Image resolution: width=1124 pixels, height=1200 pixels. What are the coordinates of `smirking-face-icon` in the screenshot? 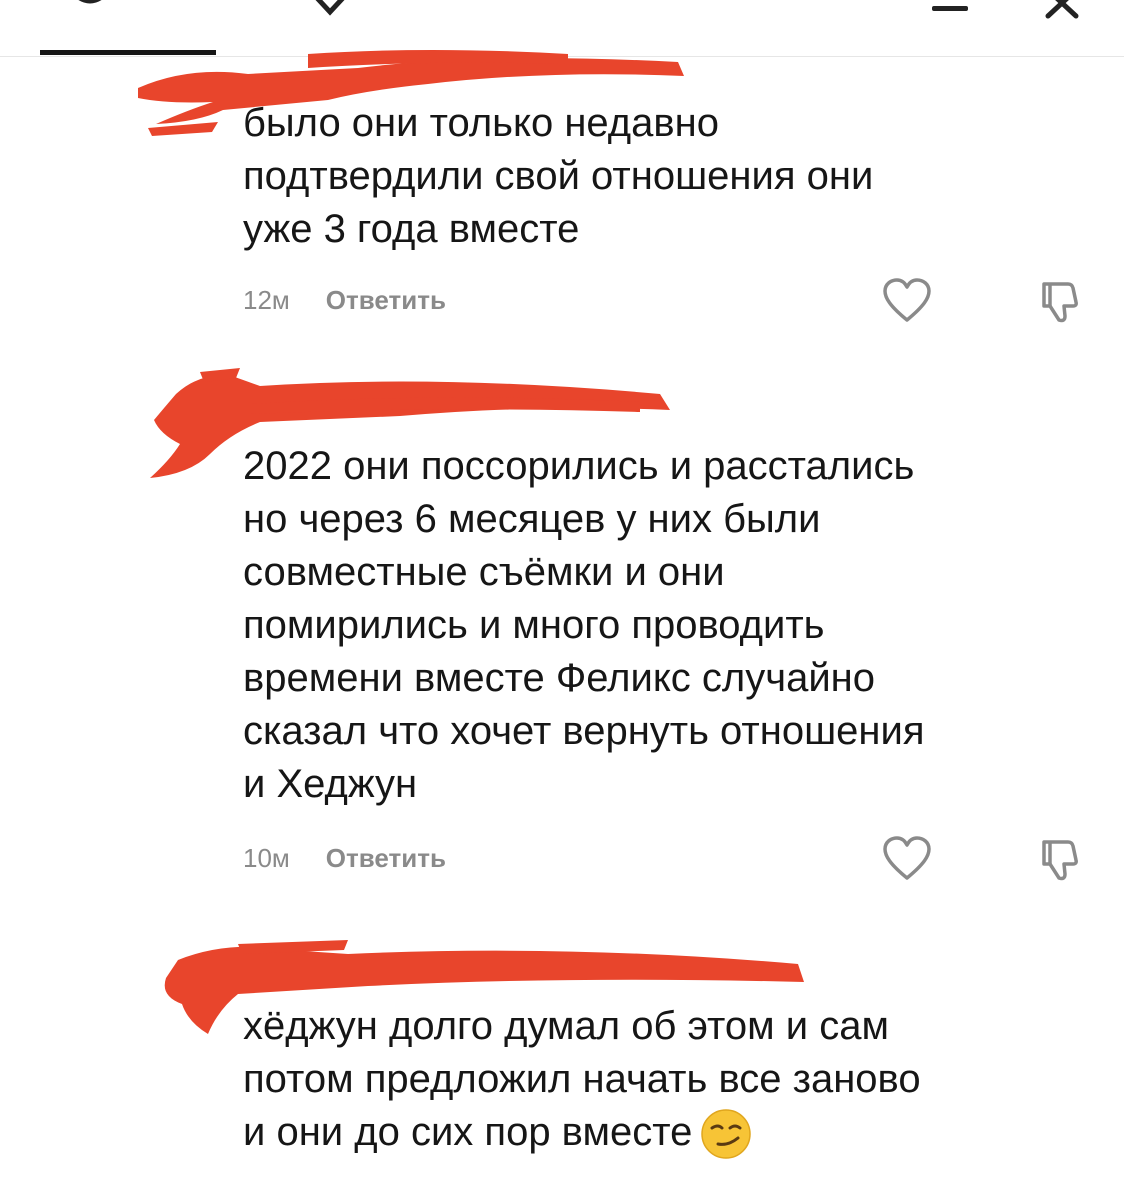 It's located at (726, 1134).